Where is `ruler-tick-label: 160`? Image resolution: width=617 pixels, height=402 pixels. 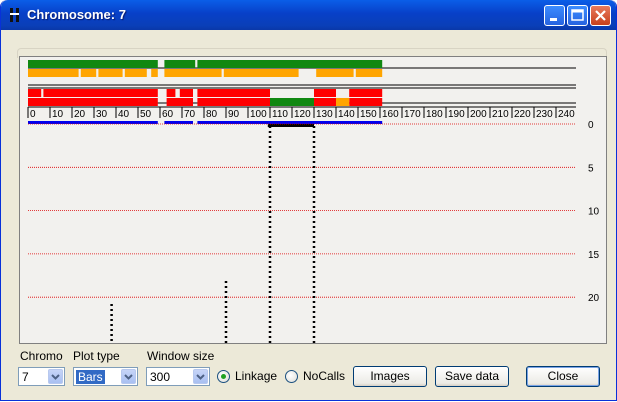 ruler-tick-label: 160 is located at coordinates (390, 114).